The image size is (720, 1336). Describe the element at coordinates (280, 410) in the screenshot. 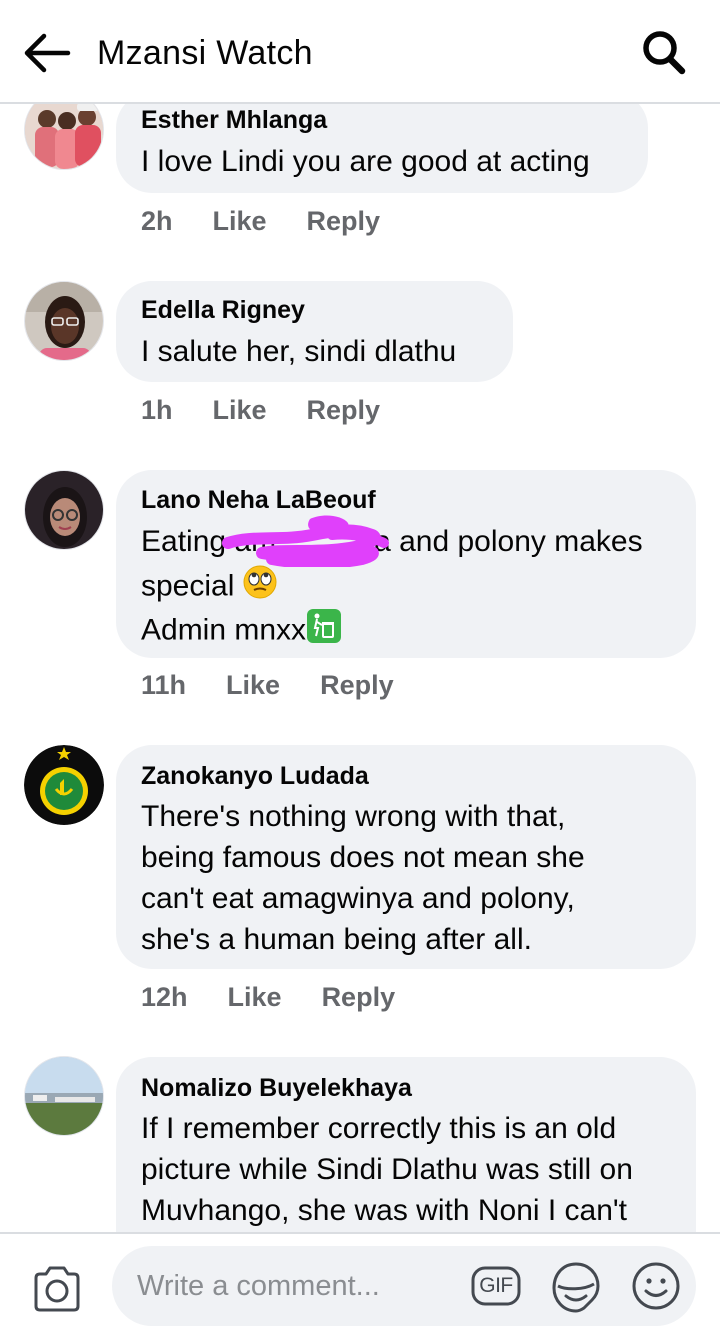

I see `comment-actions: 1h Like Reply` at that location.